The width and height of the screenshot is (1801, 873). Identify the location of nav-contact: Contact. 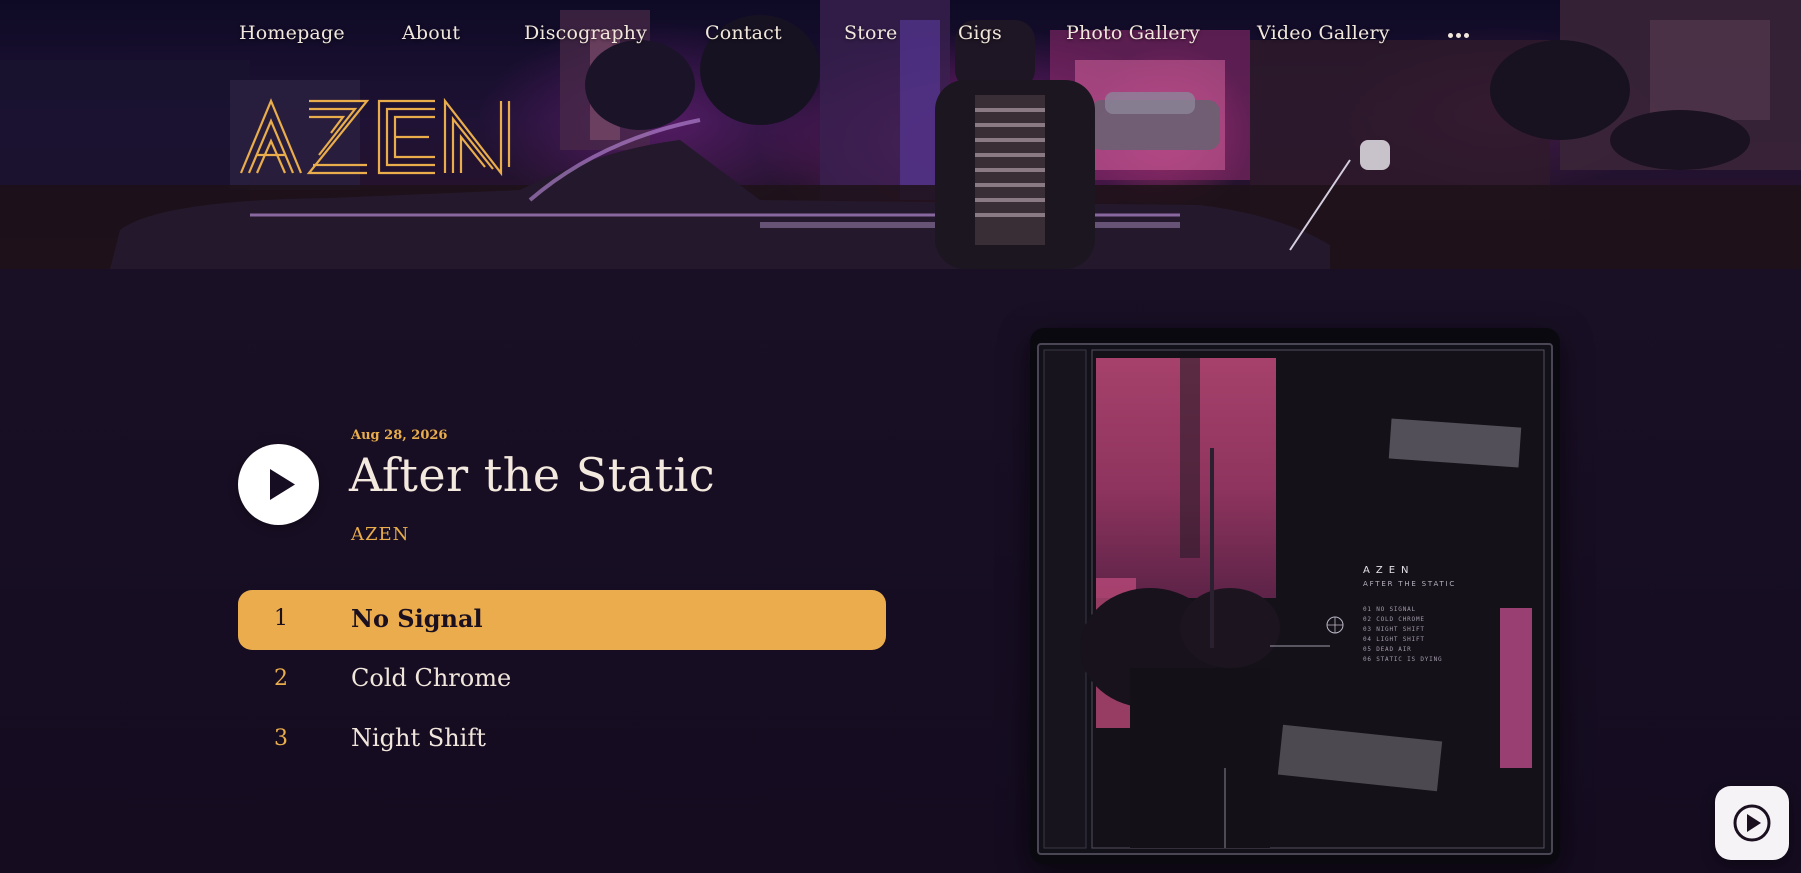
(743, 33).